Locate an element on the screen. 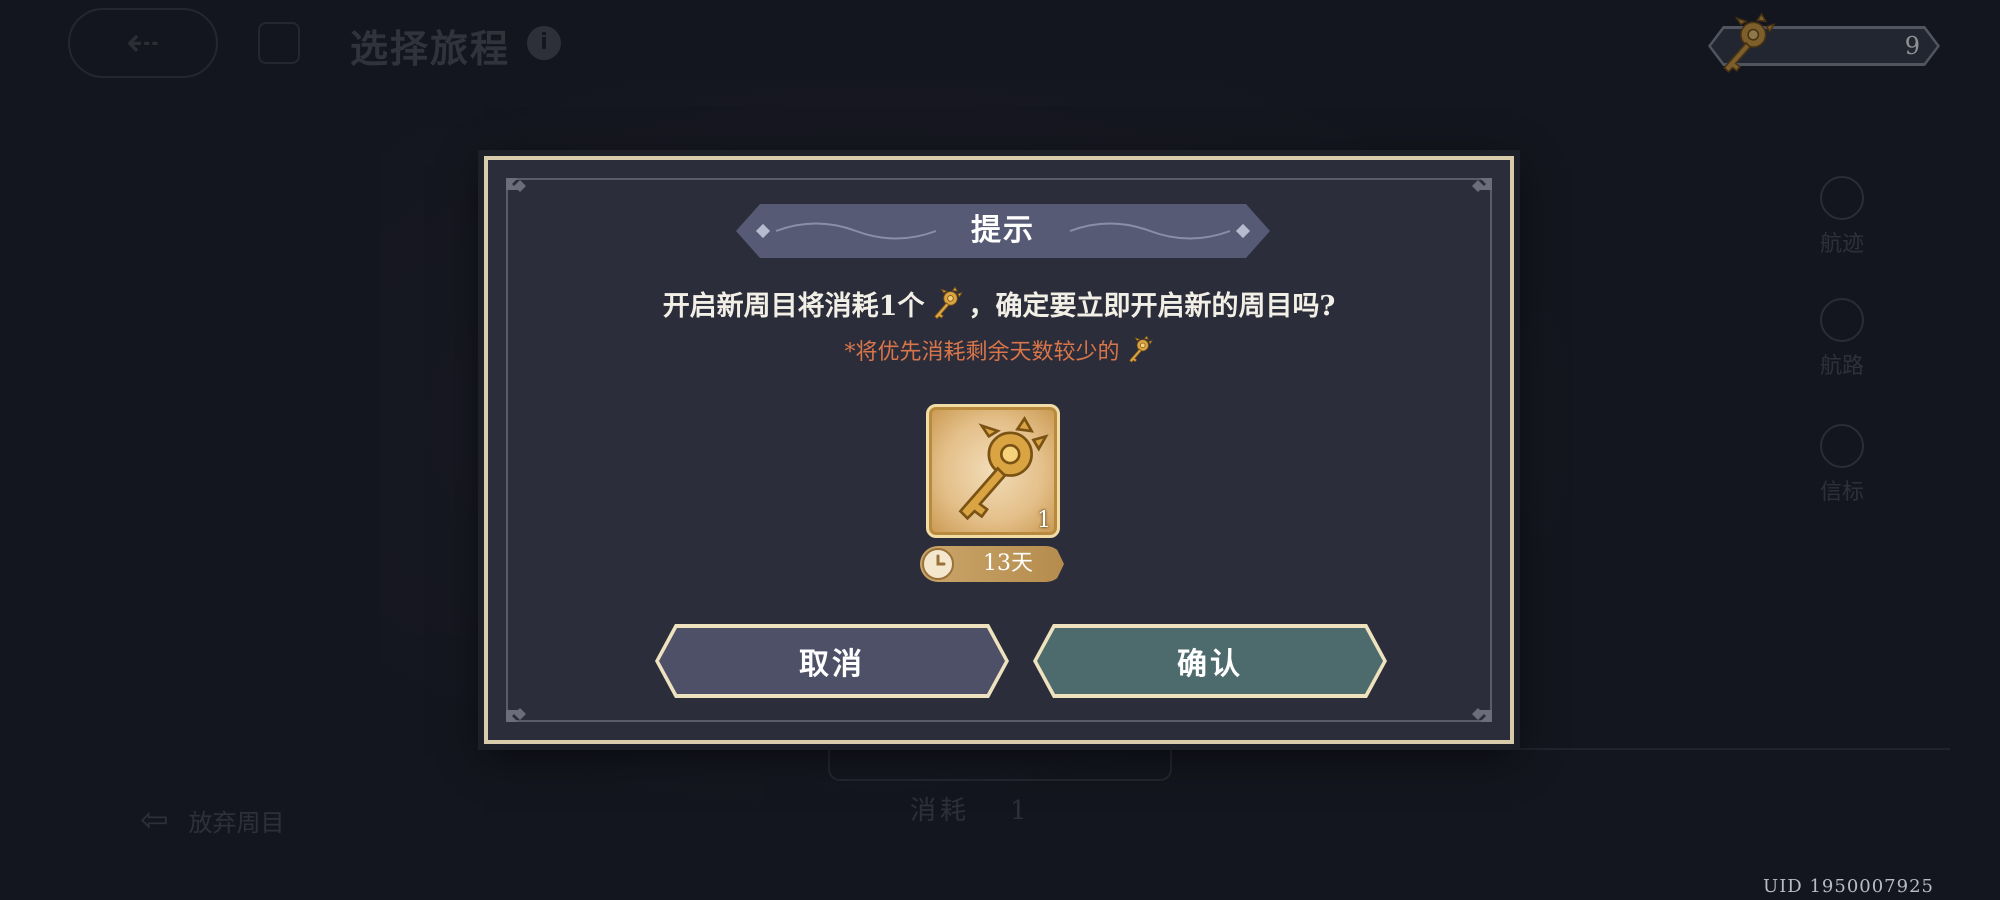 The width and height of the screenshot is (2000, 900). clock-icon is located at coordinates (938, 564).